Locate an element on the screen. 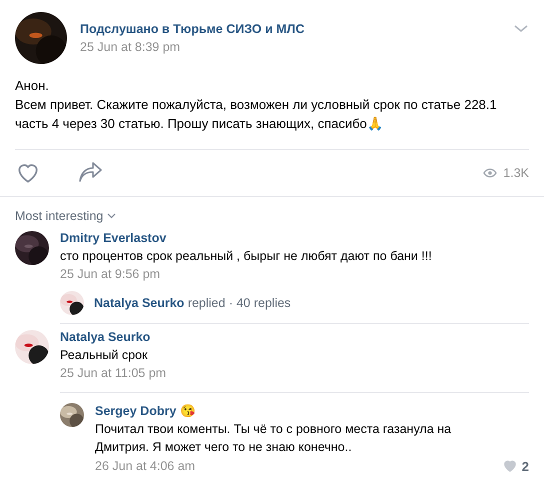  author-name: Dmitry Everlastov is located at coordinates (294, 238).